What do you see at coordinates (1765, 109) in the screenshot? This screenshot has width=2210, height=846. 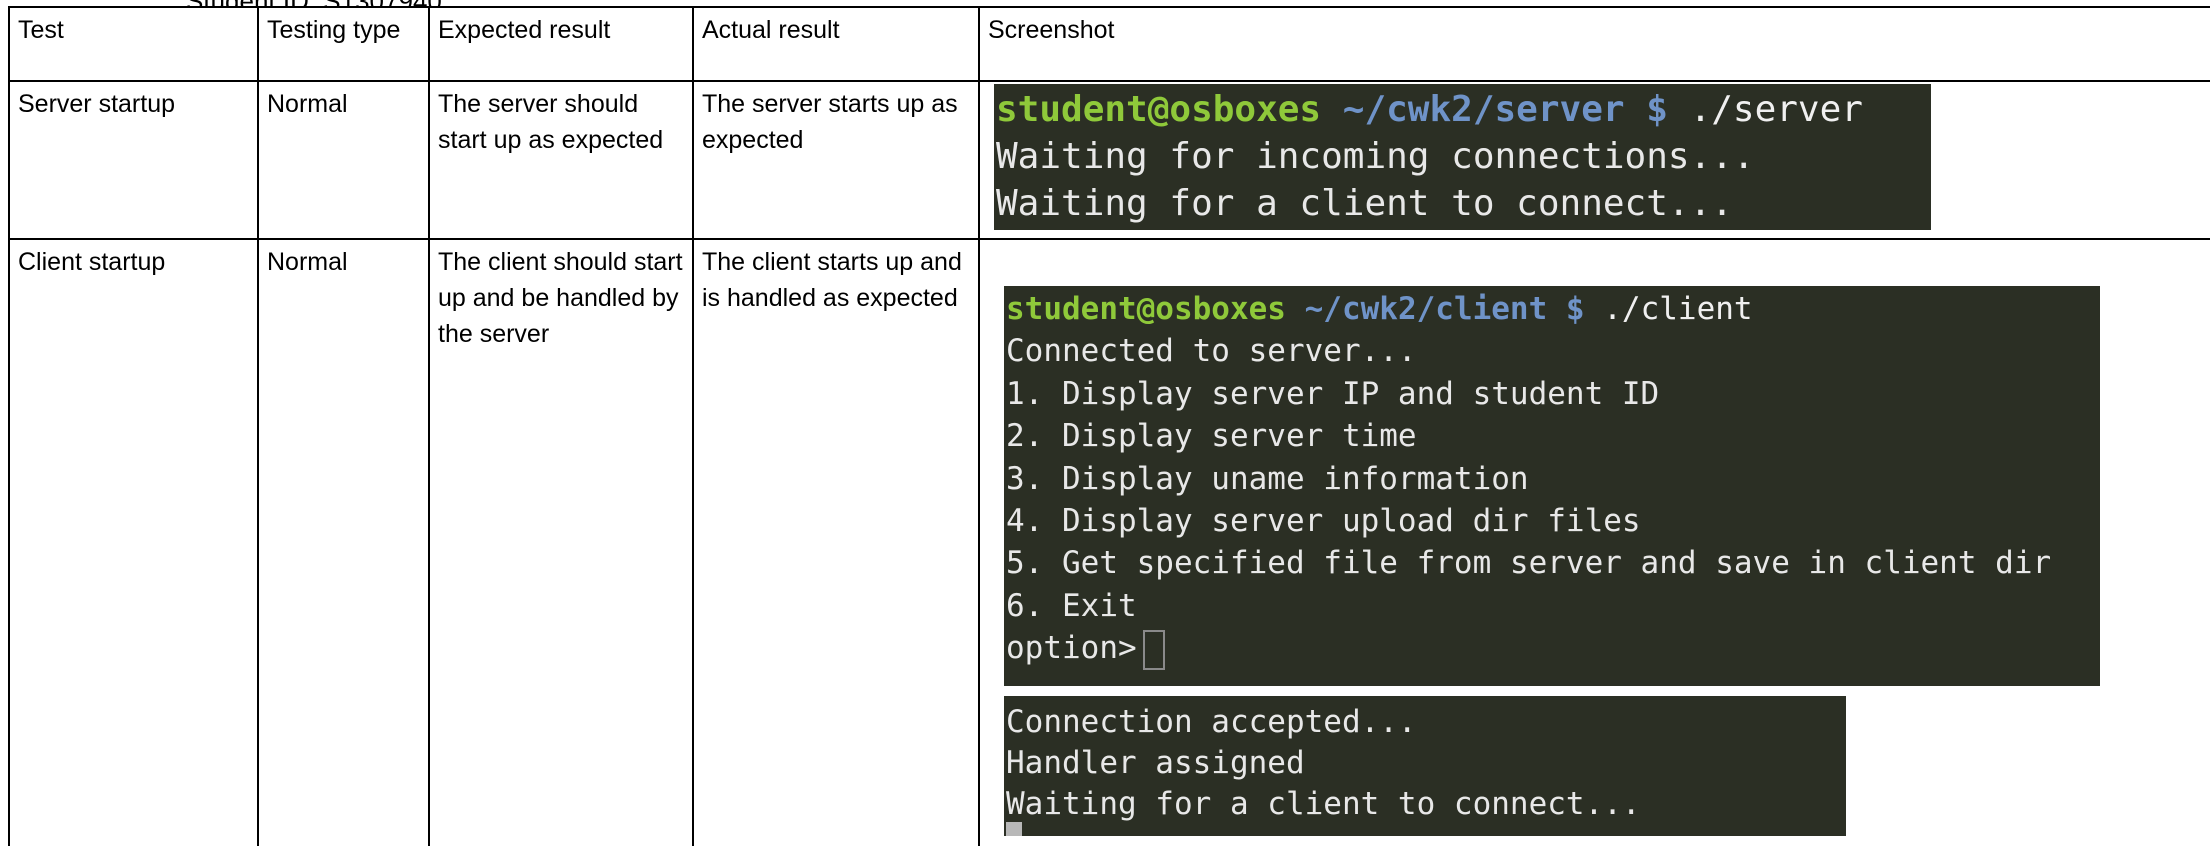 I see `terminal-command: ./server` at bounding box center [1765, 109].